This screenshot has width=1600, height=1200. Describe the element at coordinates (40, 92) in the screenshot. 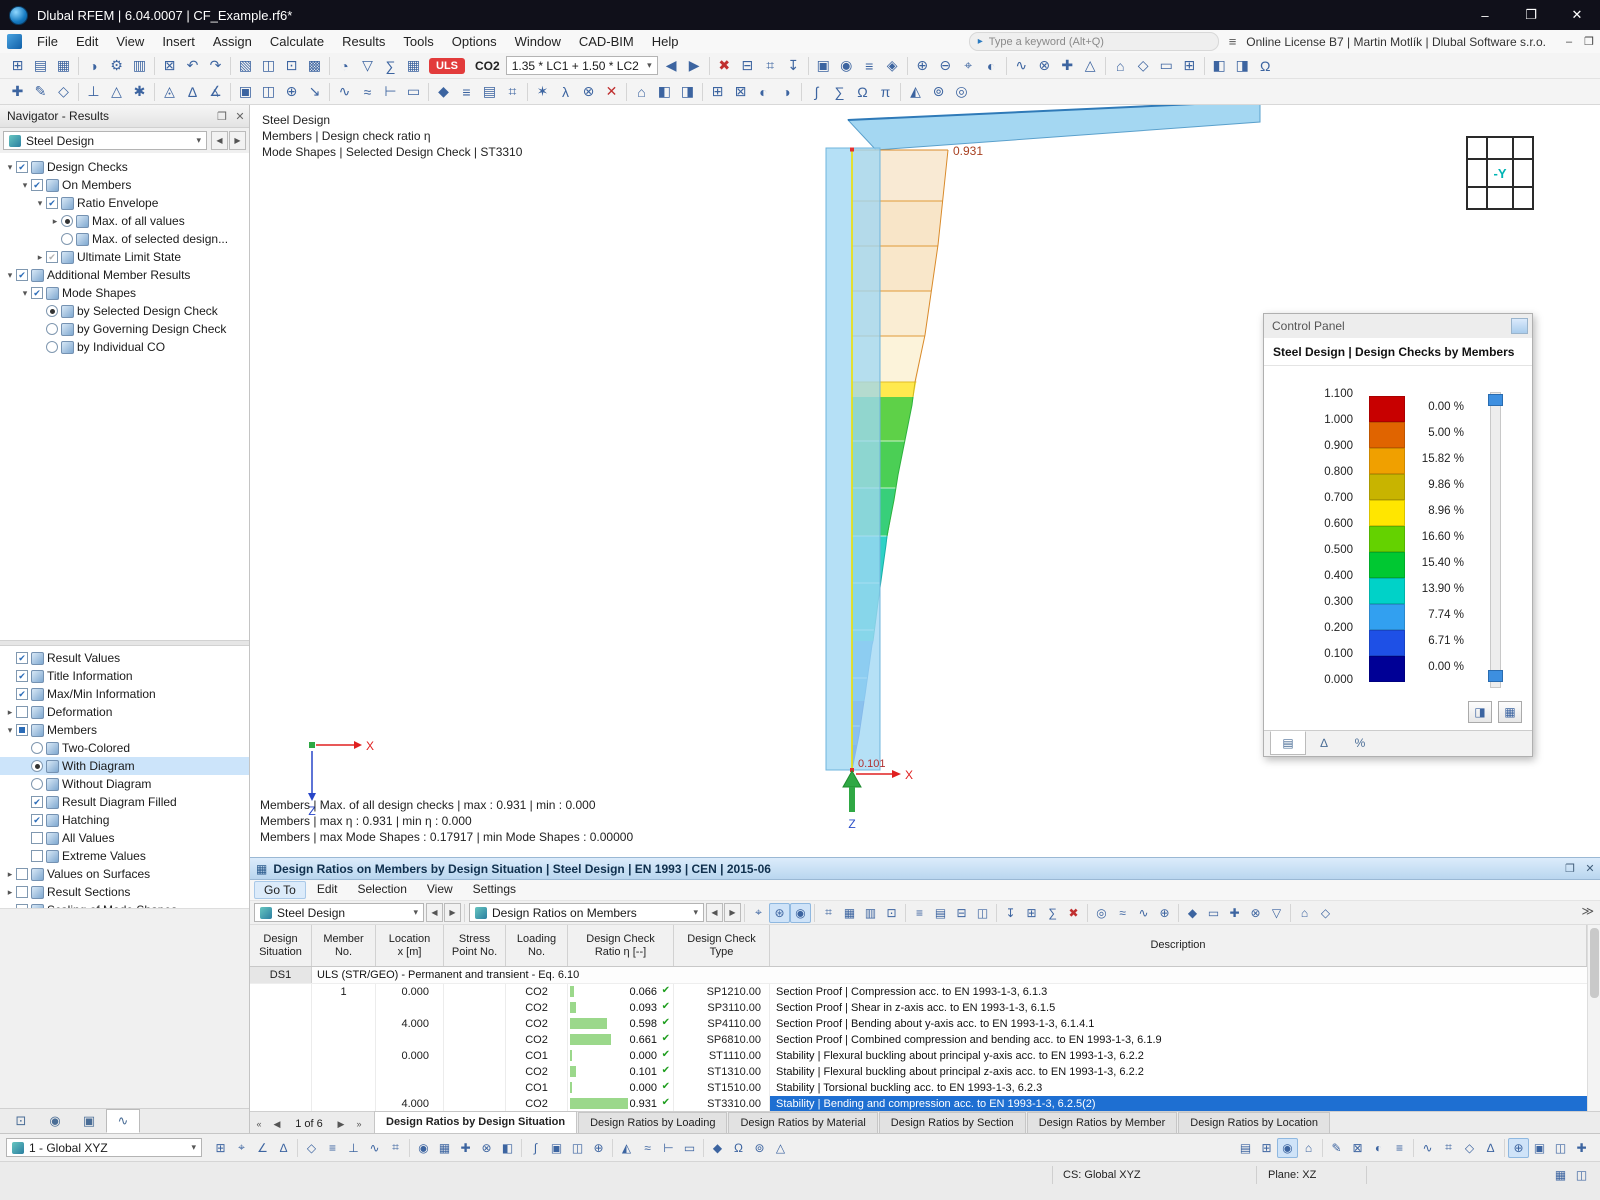

I see `toolbar-icon: ✎` at that location.